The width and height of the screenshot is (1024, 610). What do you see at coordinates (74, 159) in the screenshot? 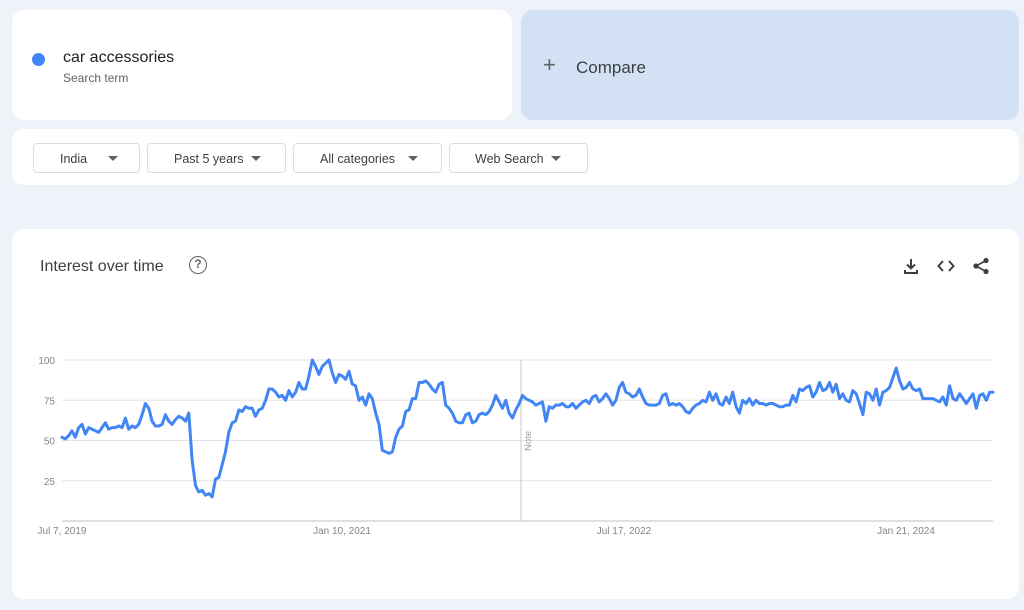
I see `region-filter-label: India` at bounding box center [74, 159].